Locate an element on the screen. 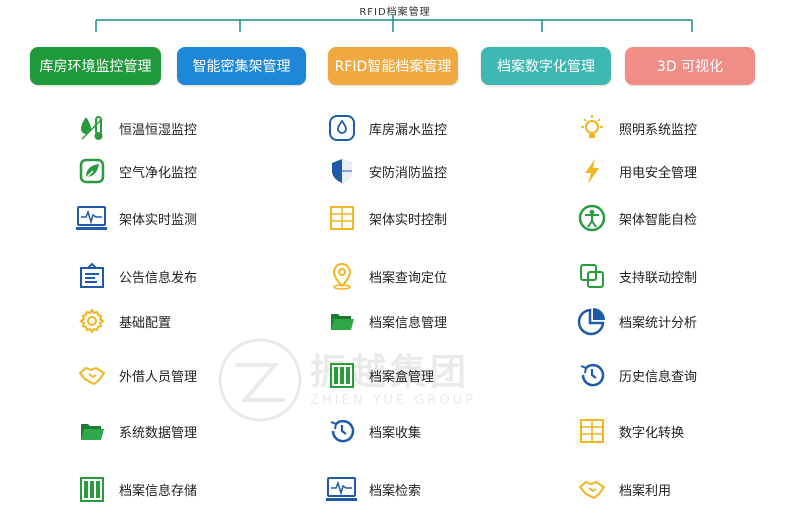 Image resolution: width=790 pixels, height=530 pixels. item-label: 历史信息查询 is located at coordinates (658, 377).